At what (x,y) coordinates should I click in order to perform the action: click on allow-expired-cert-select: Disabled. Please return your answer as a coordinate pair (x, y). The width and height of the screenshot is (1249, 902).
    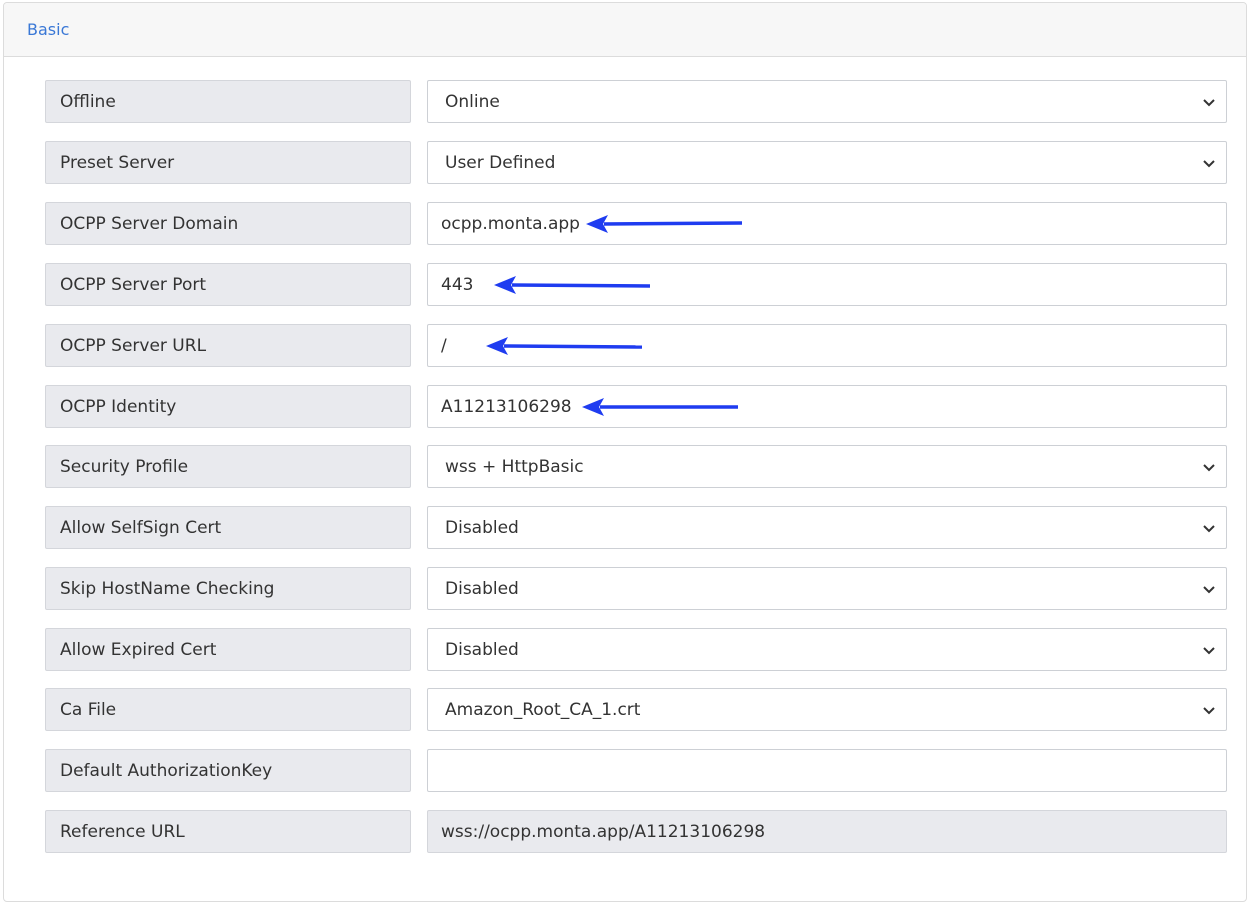
    Looking at the image, I should click on (827, 649).